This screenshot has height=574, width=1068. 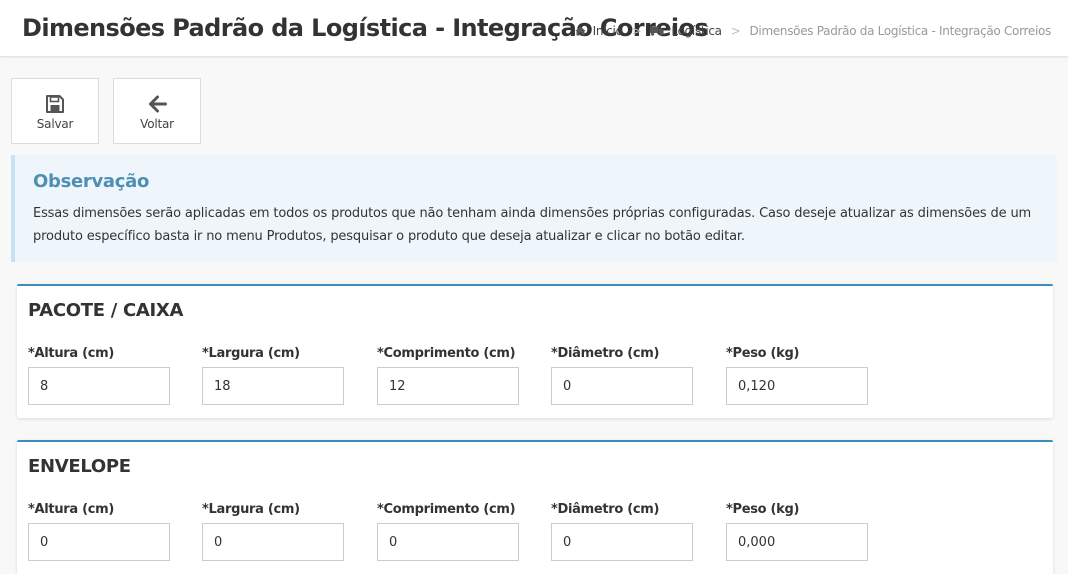 I want to click on arrow-left-icon, so click(x=157, y=104).